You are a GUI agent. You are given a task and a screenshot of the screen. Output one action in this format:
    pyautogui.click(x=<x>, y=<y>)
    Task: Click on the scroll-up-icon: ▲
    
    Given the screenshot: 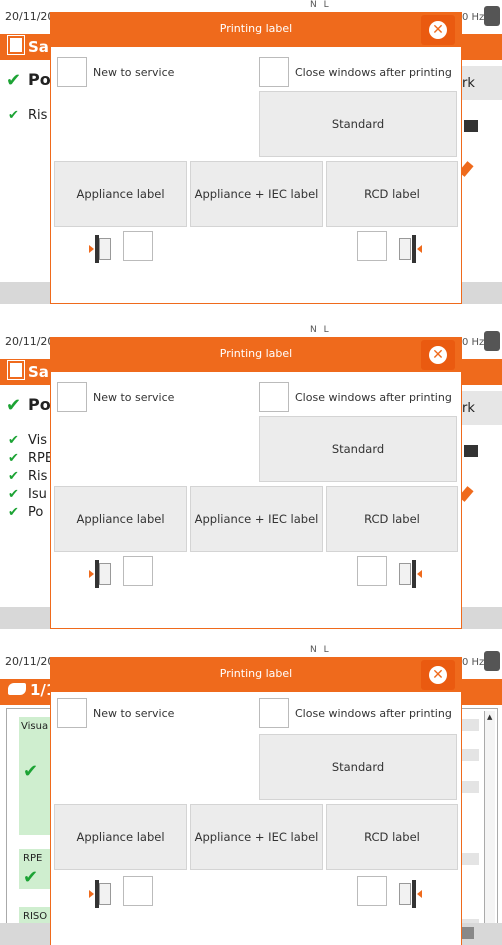 What is the action you would take?
    pyautogui.click(x=489, y=717)
    